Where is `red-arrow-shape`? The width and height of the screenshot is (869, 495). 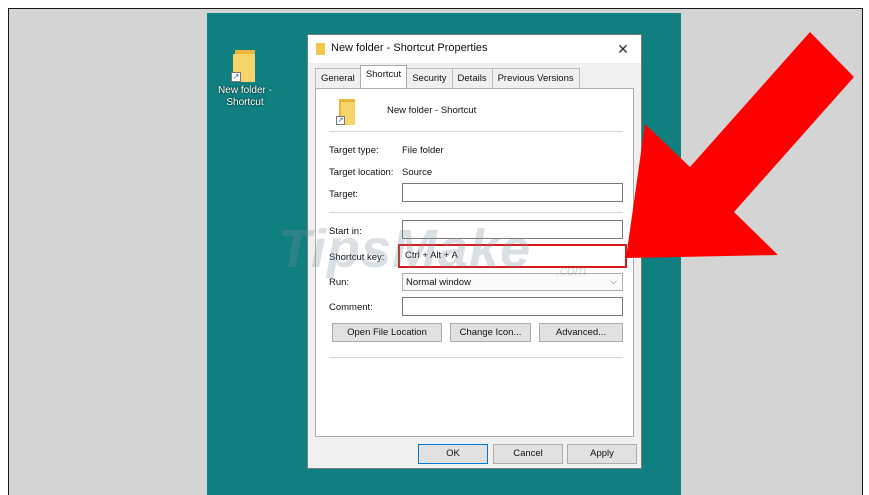
red-arrow-shape is located at coordinates (740, 145).